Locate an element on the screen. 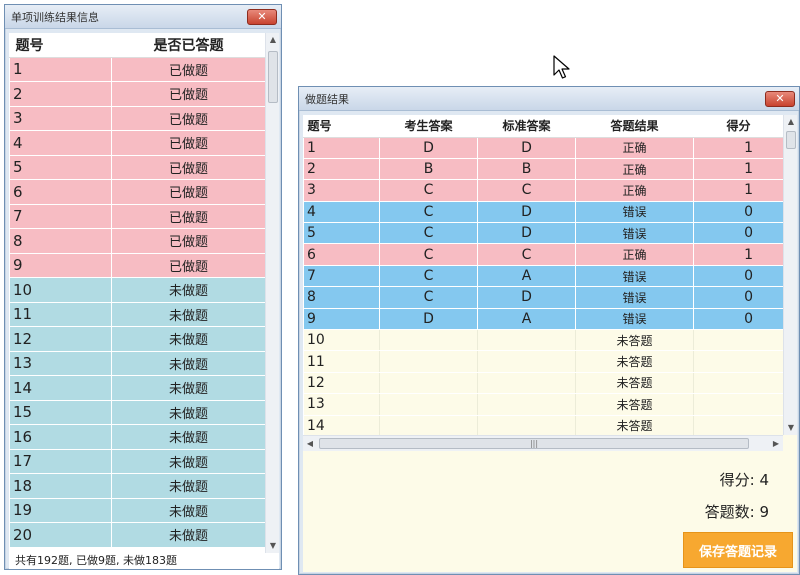 The image size is (800, 575). table-row: 8 C D 错误 0 is located at coordinates (543, 297).